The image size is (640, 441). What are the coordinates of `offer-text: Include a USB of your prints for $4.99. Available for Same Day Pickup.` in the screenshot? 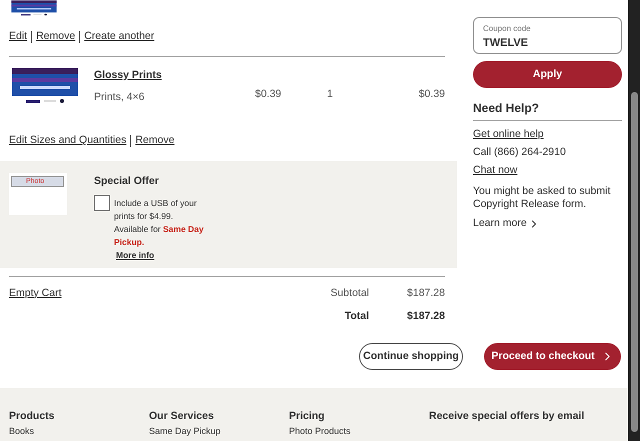 It's located at (159, 223).